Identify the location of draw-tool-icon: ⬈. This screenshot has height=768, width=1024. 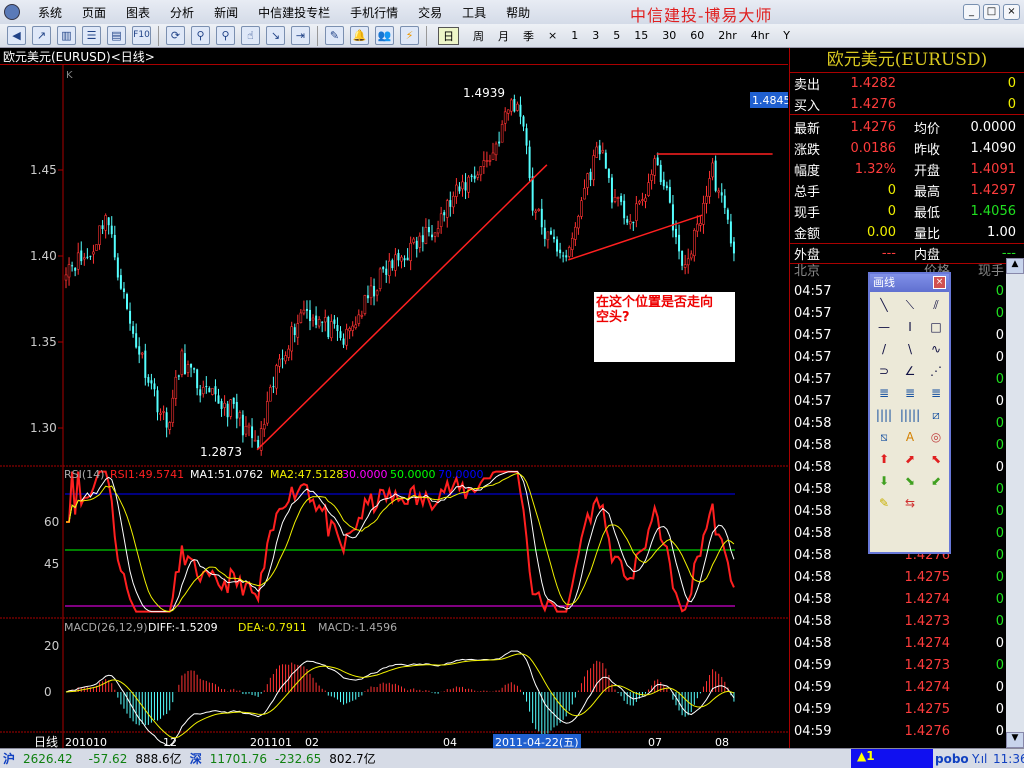
(910, 459).